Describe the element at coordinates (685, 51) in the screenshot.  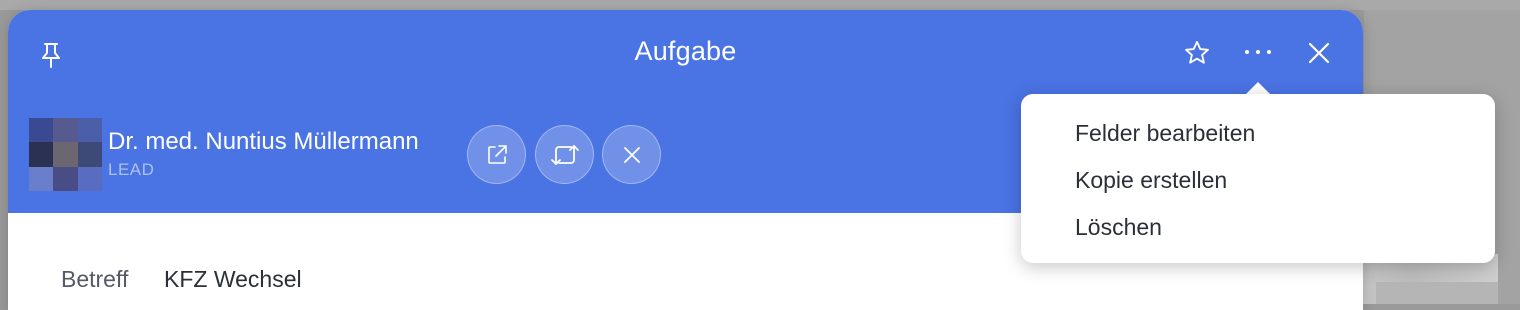
I see `modal-title: Aufgabe` at that location.